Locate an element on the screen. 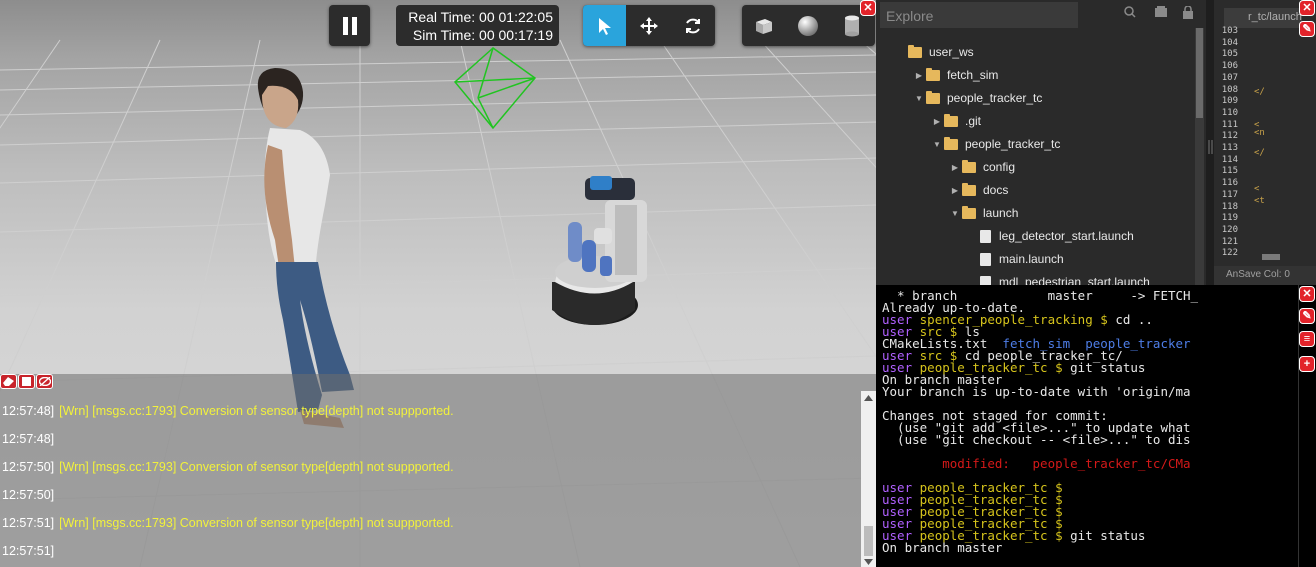 Image resolution: width=1316 pixels, height=567 pixels. line-number: 109 is located at coordinates (1229, 101).